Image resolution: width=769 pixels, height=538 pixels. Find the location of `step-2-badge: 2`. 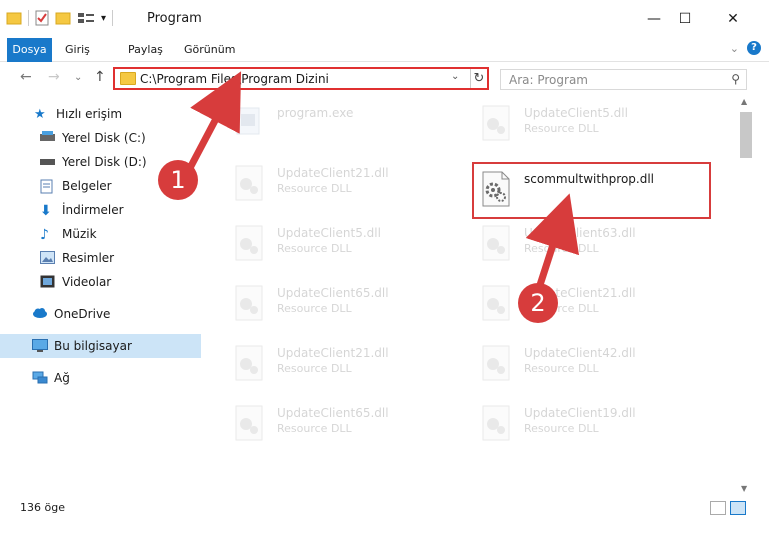

step-2-badge: 2 is located at coordinates (538, 303).